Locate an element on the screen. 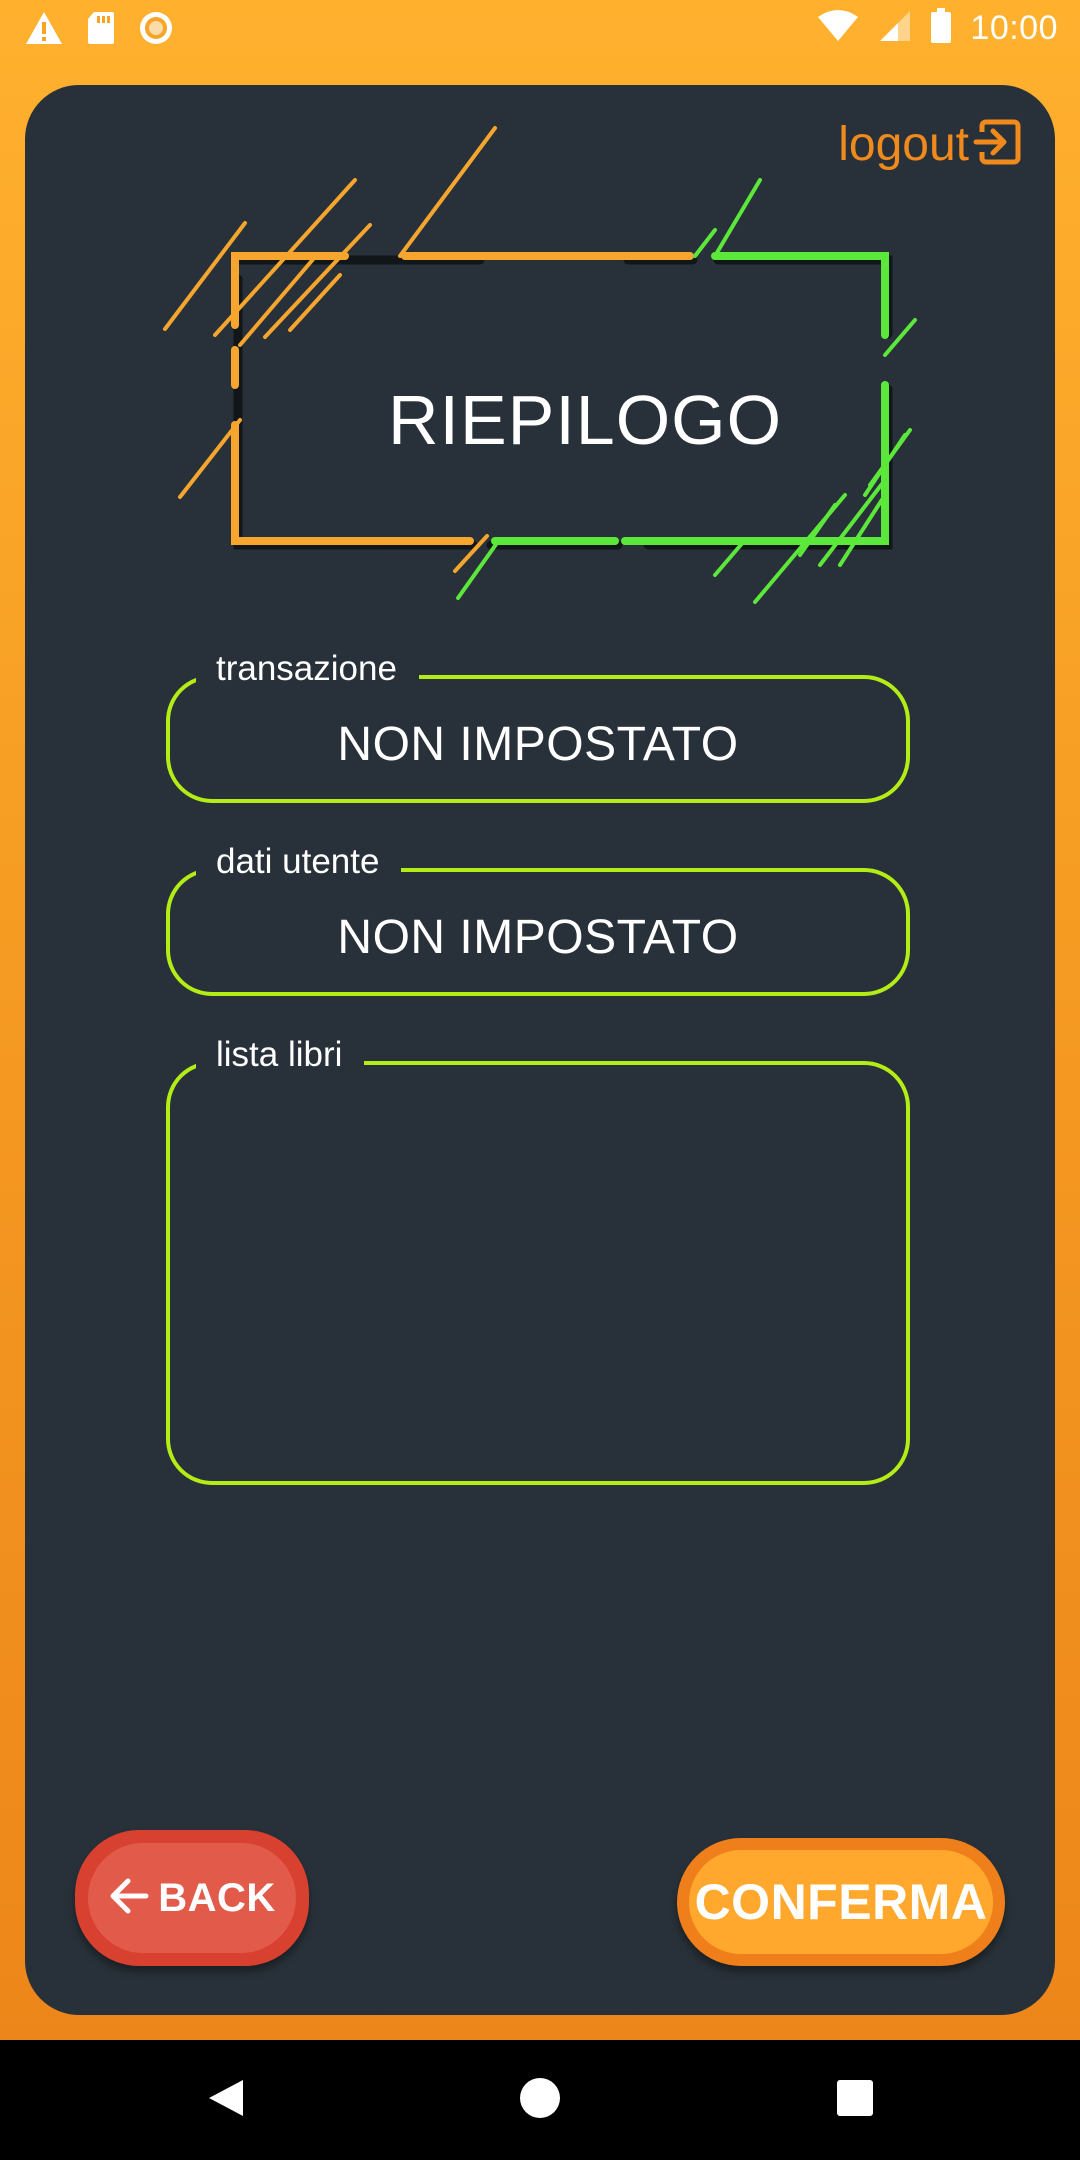 The width and height of the screenshot is (1080, 2160). user-data-label: dati utente is located at coordinates (299, 862).